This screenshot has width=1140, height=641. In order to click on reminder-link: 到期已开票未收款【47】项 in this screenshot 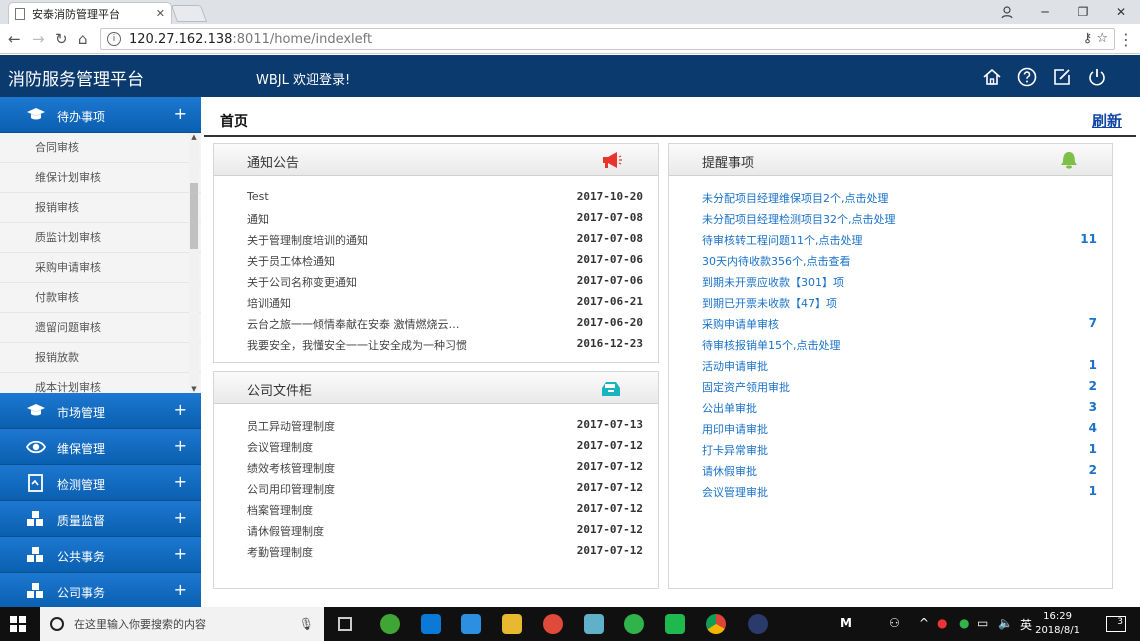, I will do `click(769, 303)`.